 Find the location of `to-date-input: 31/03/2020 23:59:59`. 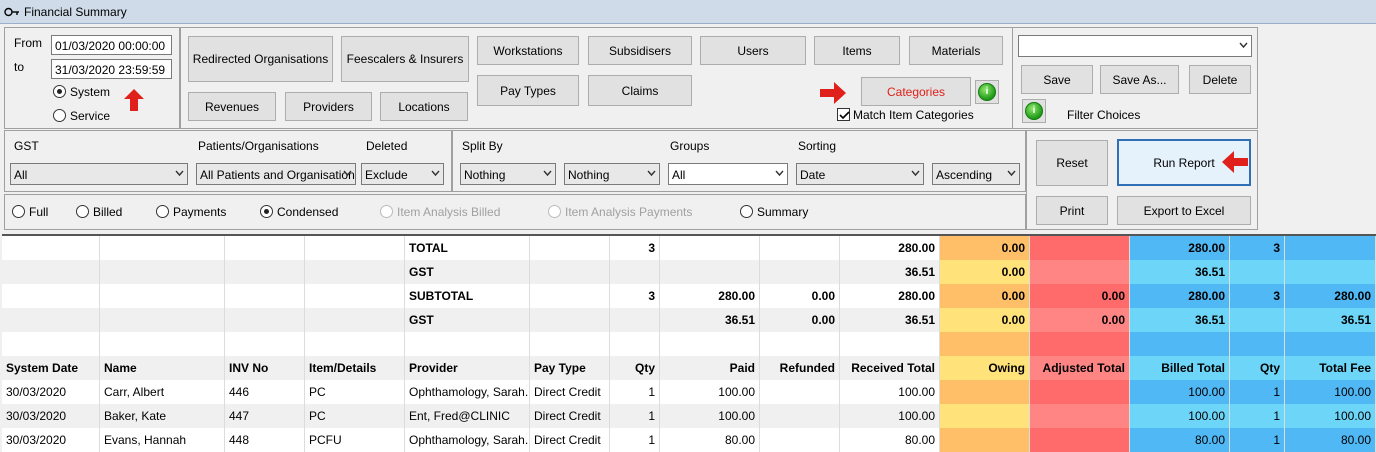

to-date-input: 31/03/2020 23:59:59 is located at coordinates (111, 69).